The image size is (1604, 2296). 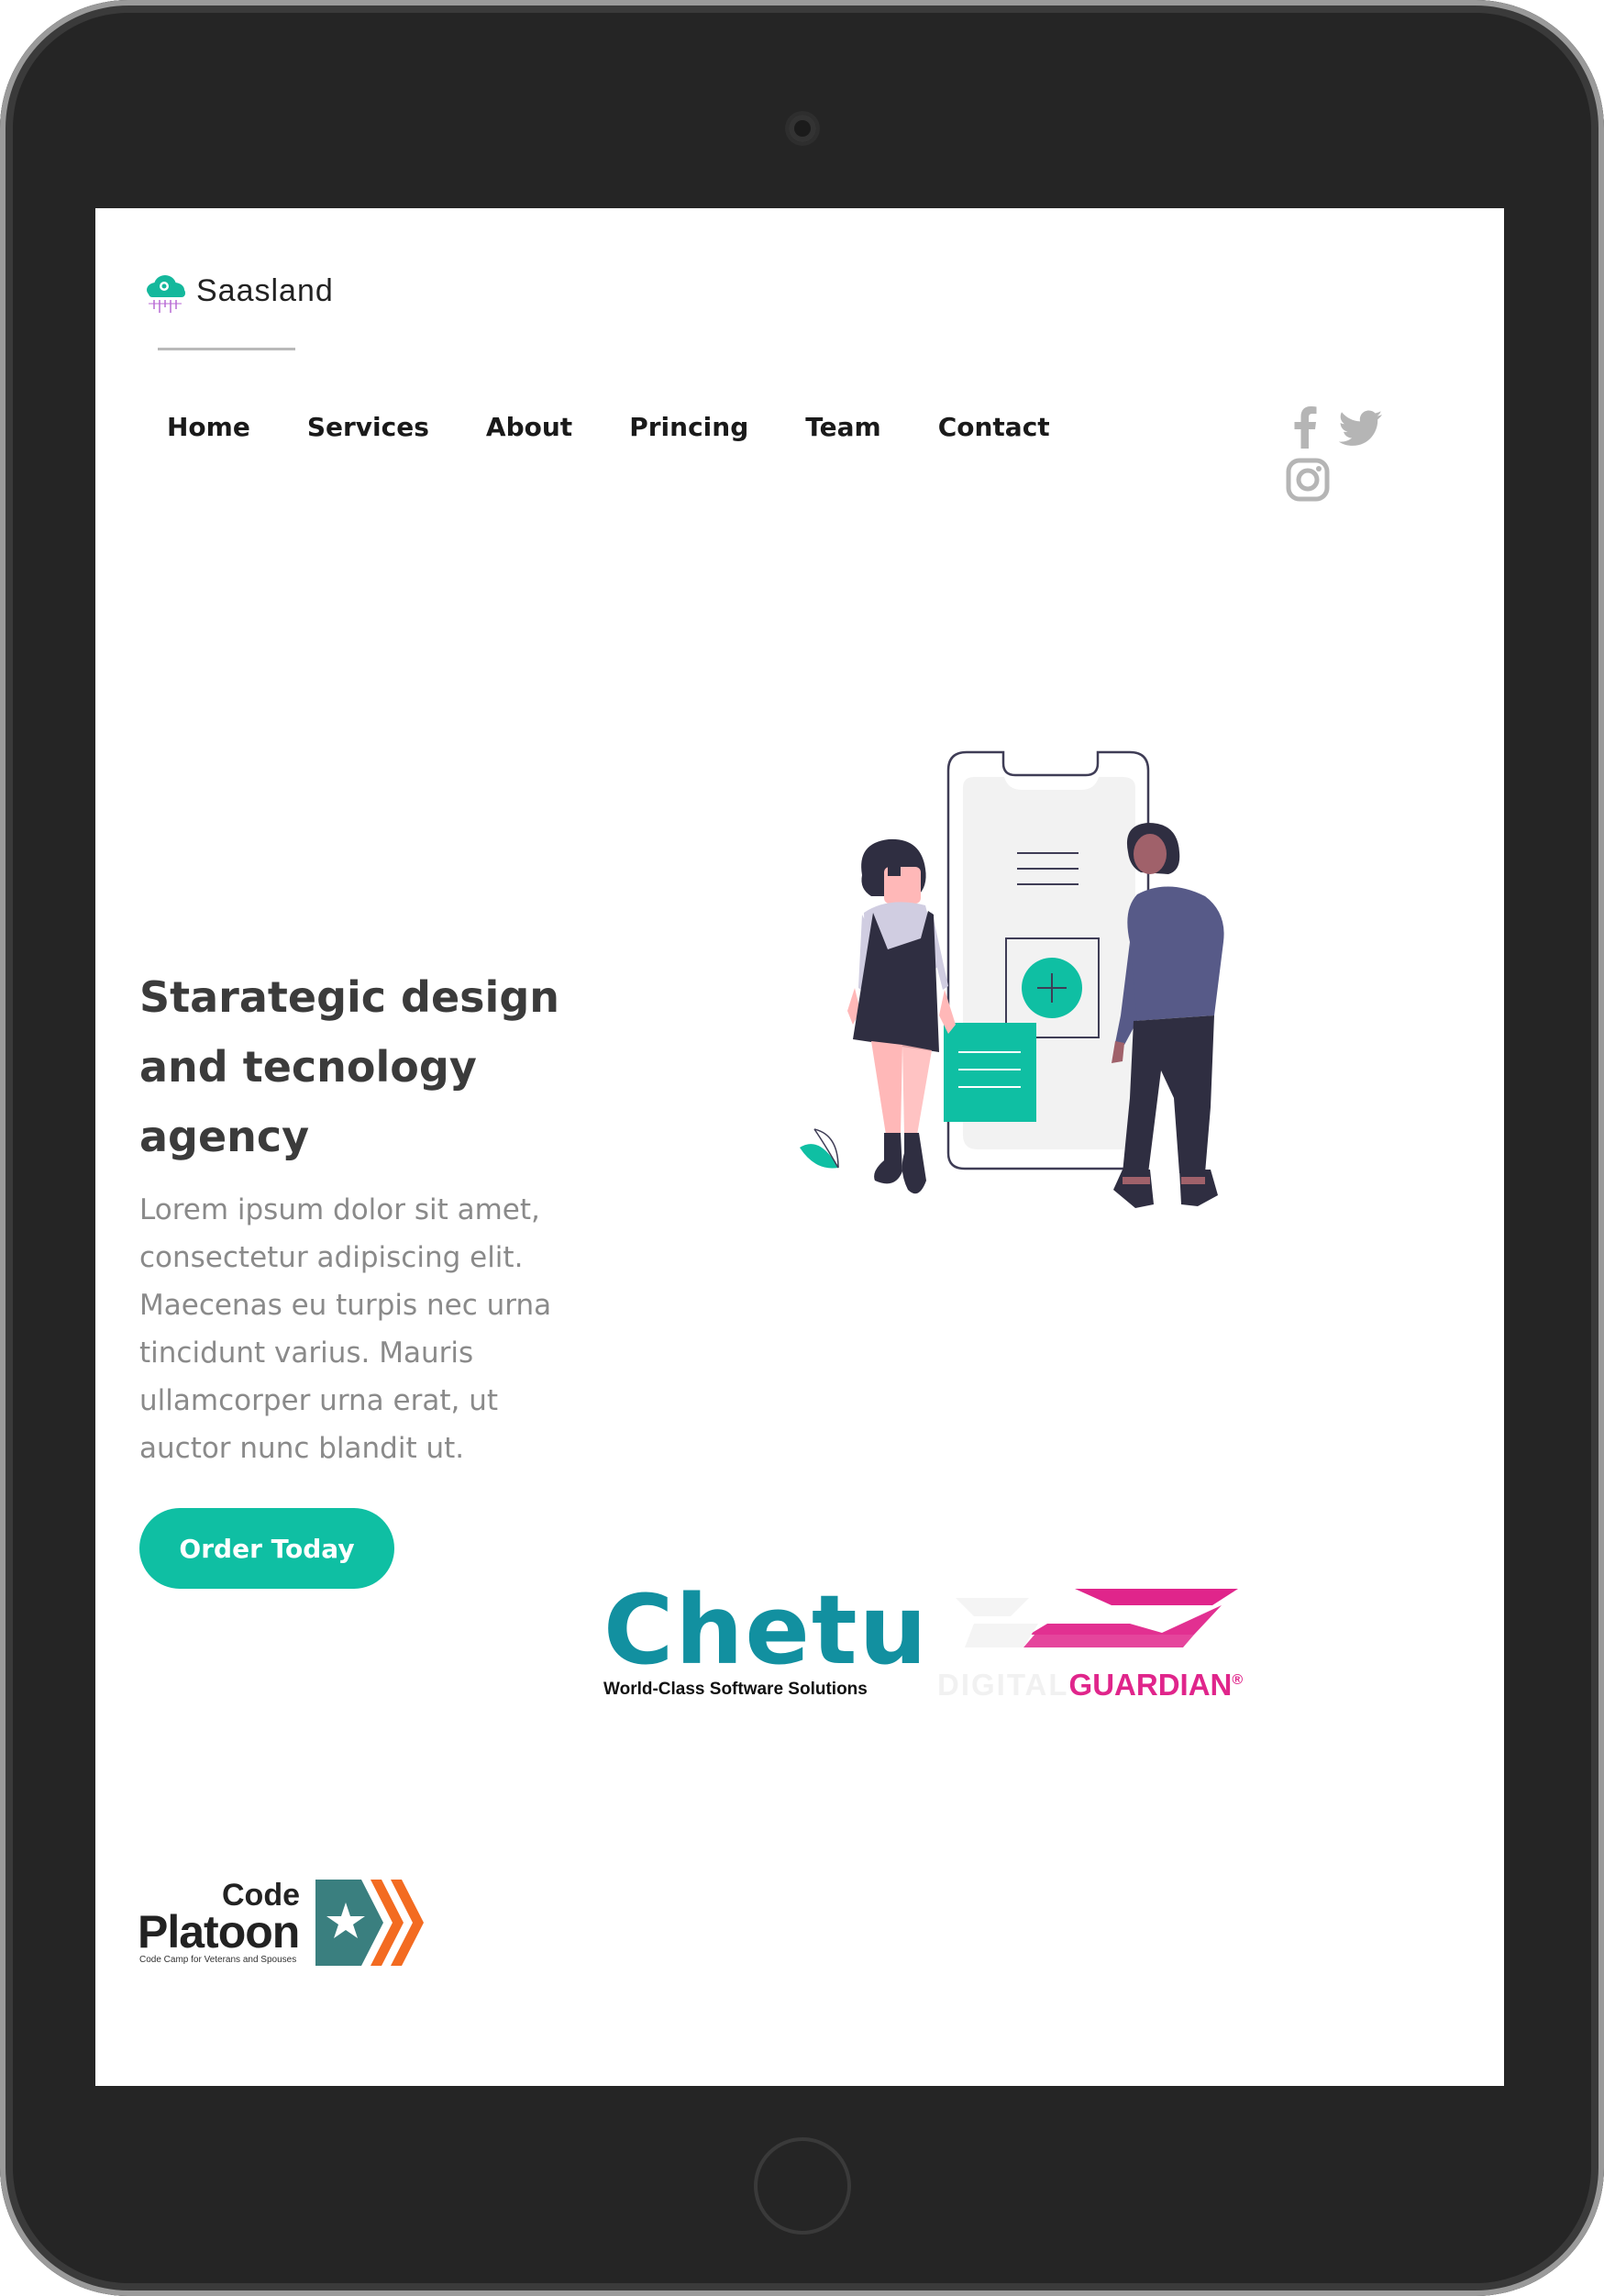 What do you see at coordinates (1150, 1685) in the screenshot?
I see `guardian-word: GUARDIAN` at bounding box center [1150, 1685].